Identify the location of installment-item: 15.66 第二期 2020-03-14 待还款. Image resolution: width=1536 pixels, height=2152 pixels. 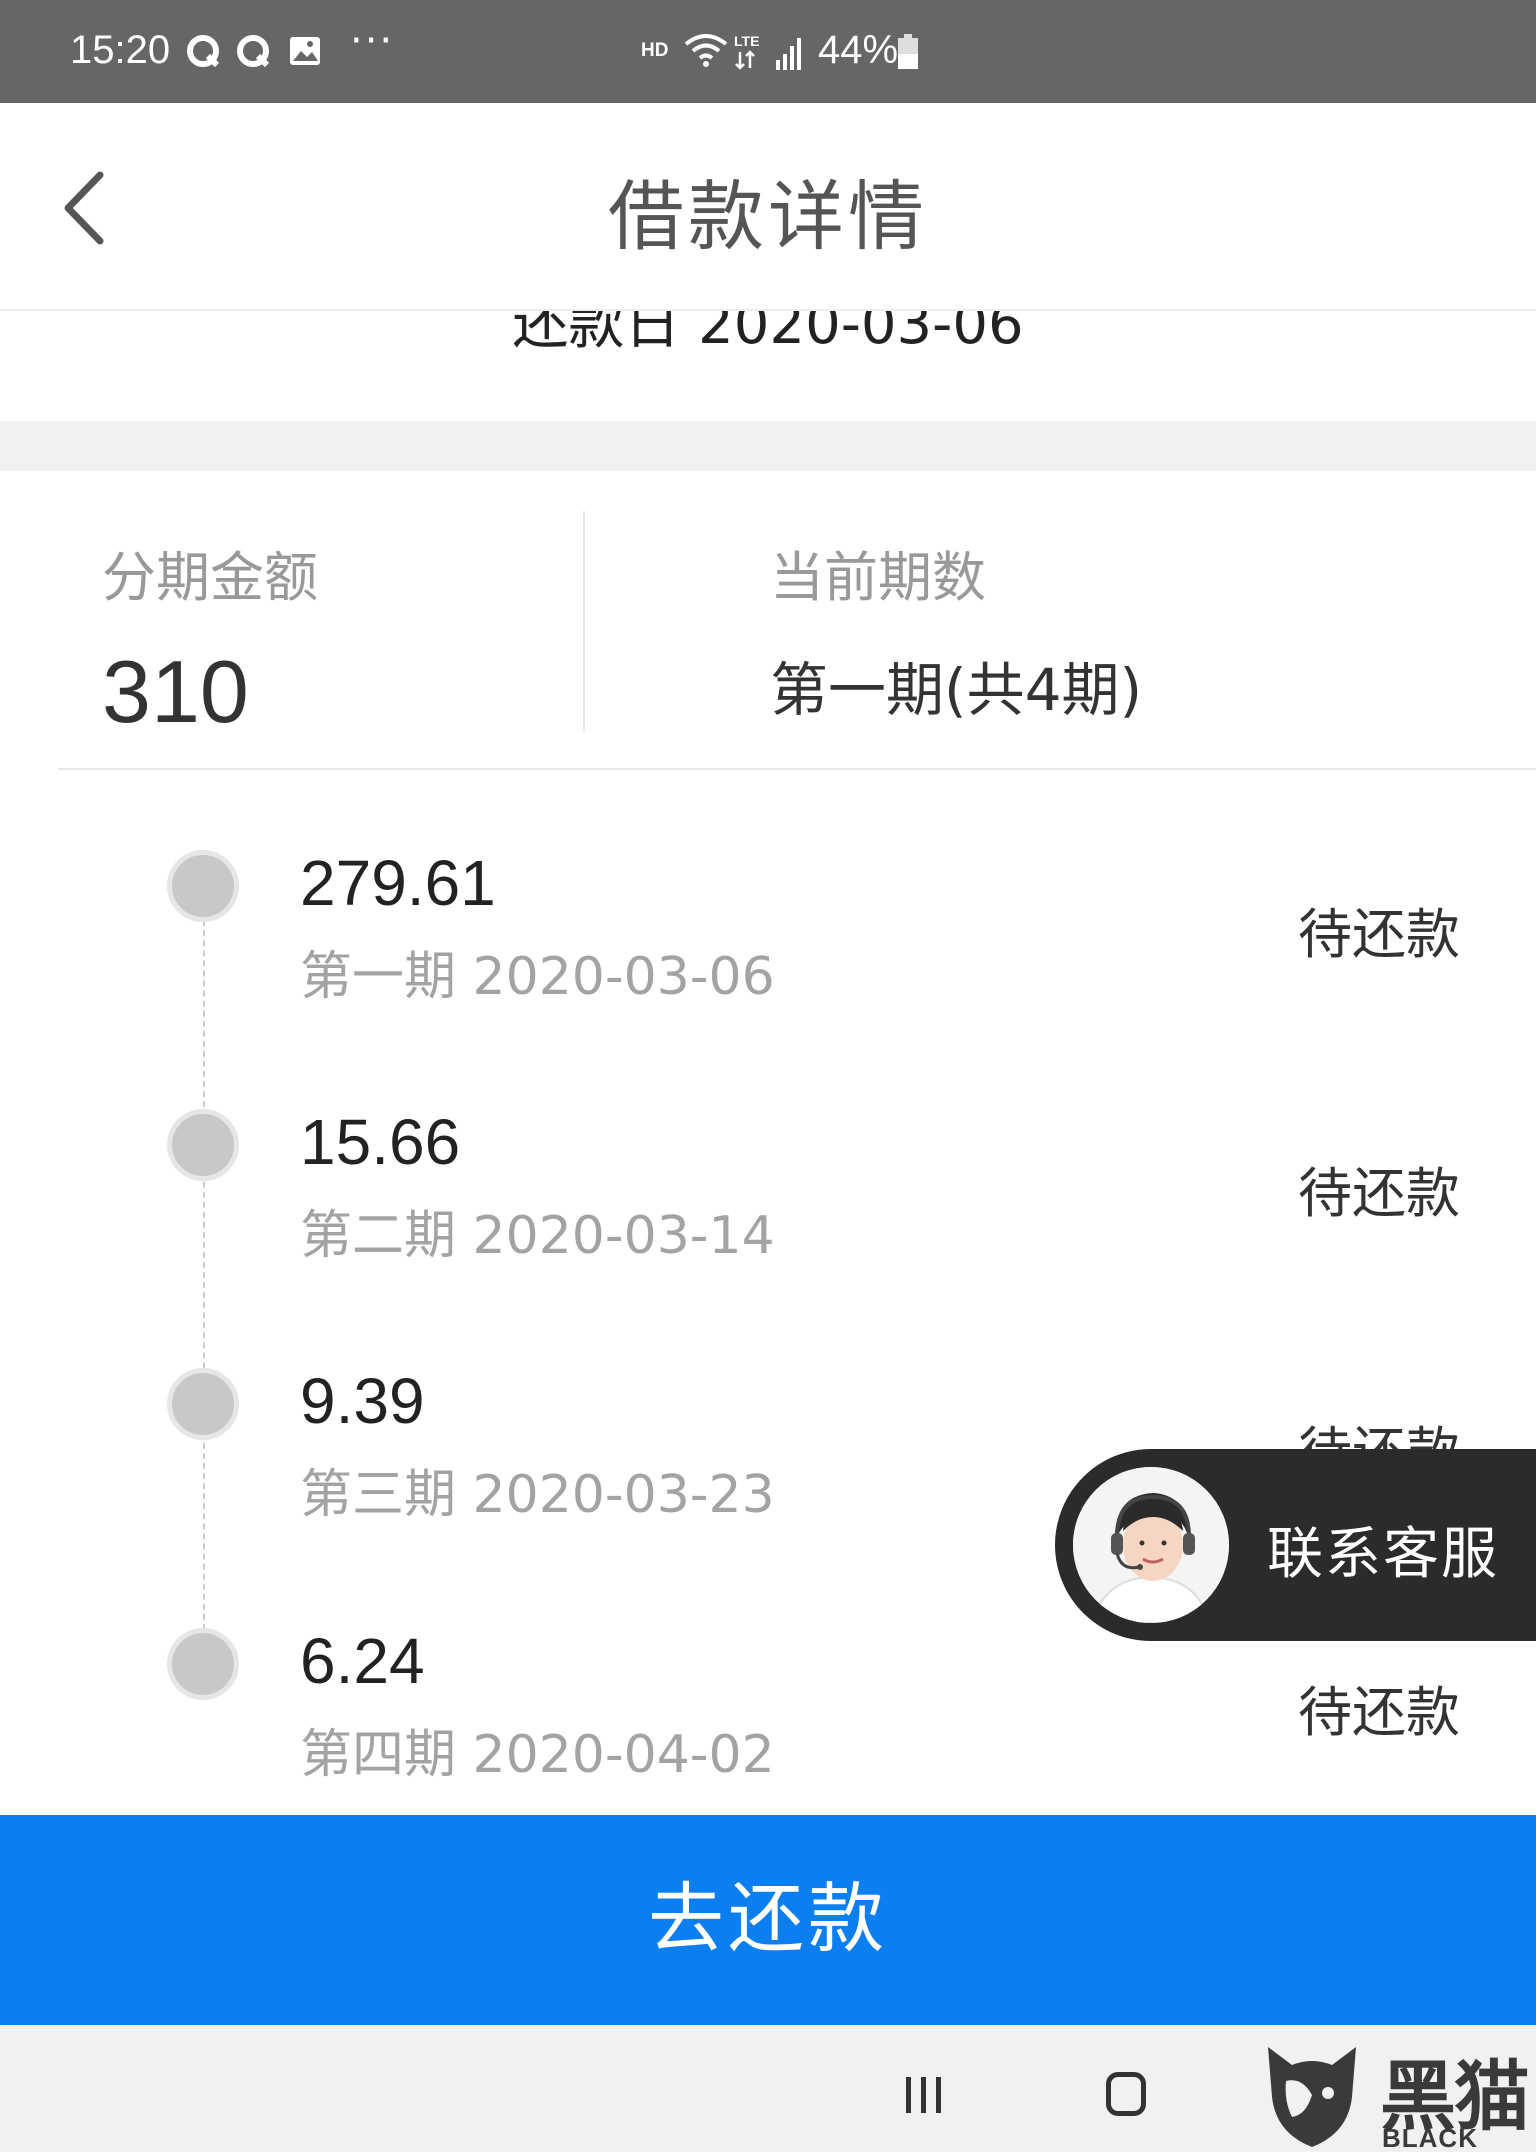
(768, 1193).